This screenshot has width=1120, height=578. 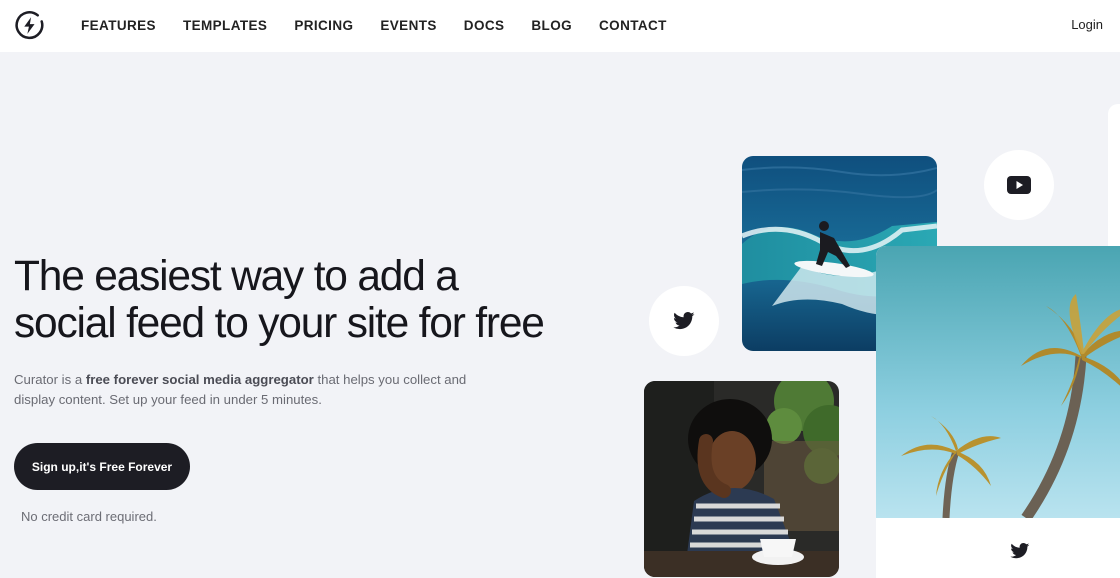 I want to click on woman-with-coffee-photo, so click(x=741, y=479).